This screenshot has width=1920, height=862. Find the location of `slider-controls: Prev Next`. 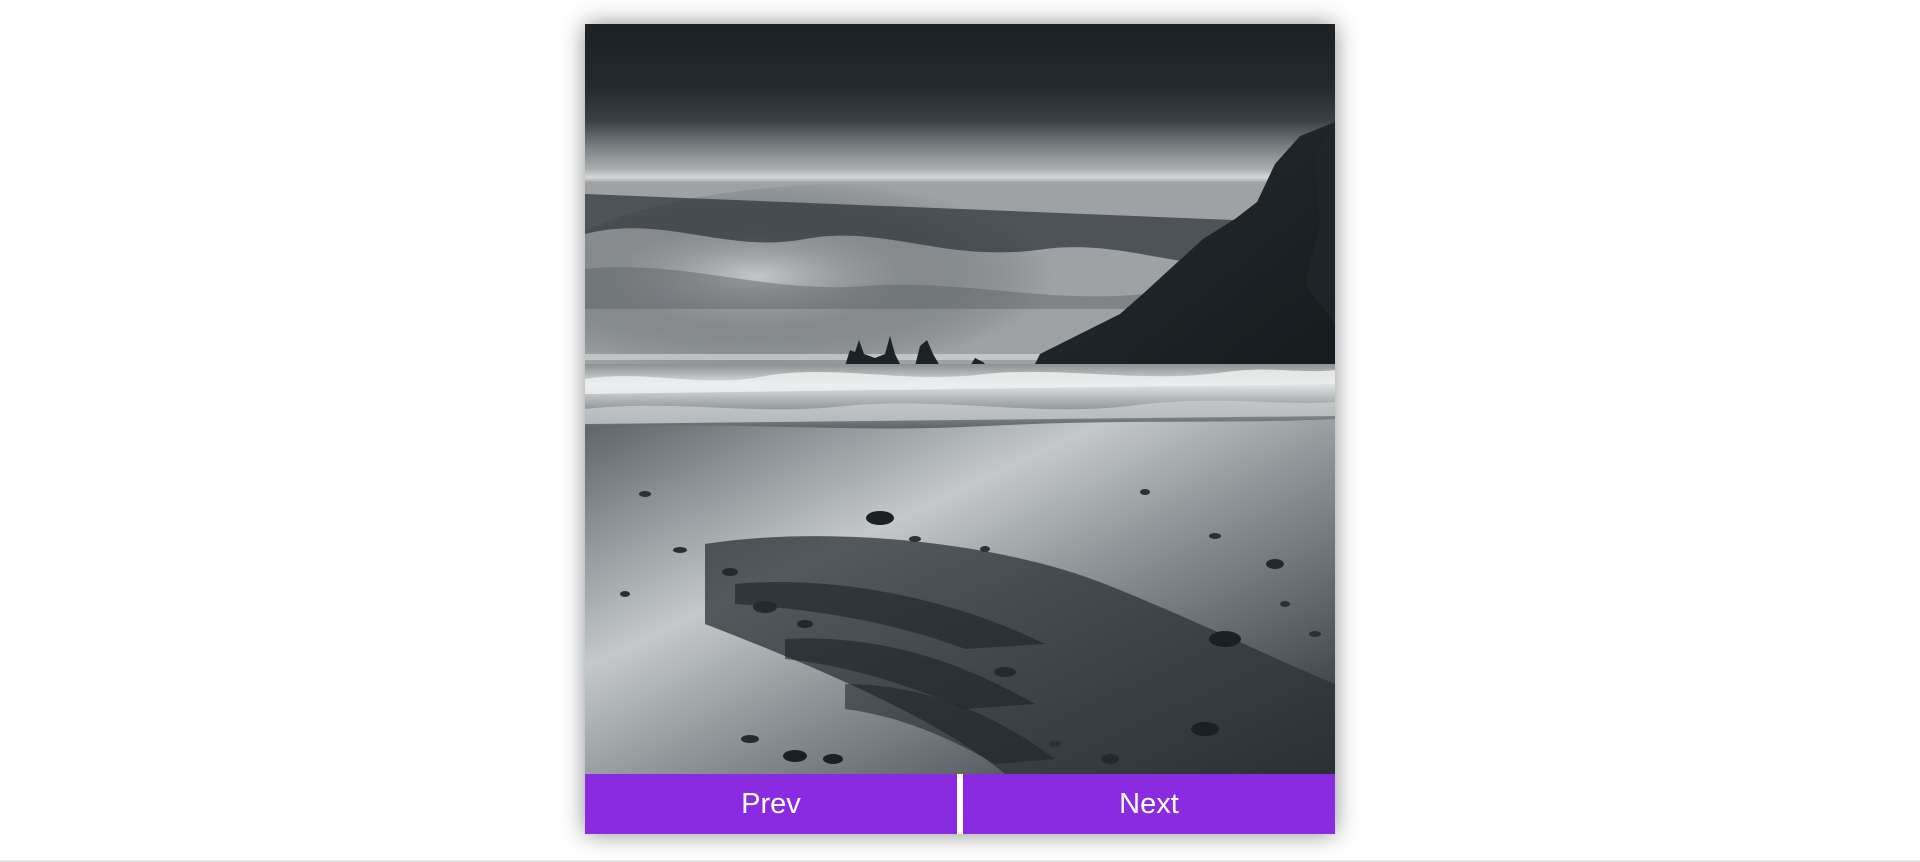

slider-controls: Prev Next is located at coordinates (960, 804).